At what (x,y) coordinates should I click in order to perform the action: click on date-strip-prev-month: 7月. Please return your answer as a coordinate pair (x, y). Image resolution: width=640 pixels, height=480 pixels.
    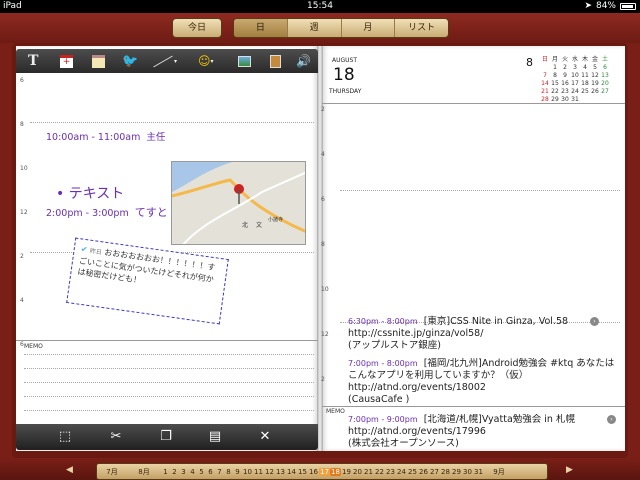
    Looking at the image, I should click on (112, 472).